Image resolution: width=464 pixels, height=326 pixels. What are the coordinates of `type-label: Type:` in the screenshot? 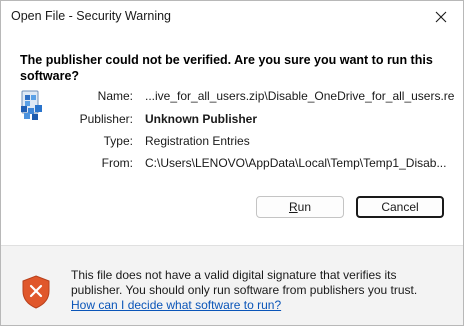 It's located at (118, 141).